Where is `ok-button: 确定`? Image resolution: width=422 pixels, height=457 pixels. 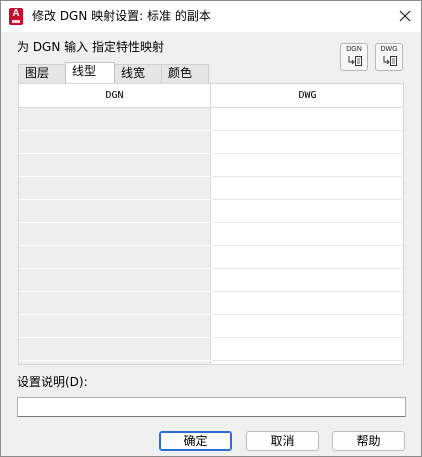 ok-button: 确定 is located at coordinates (195, 441).